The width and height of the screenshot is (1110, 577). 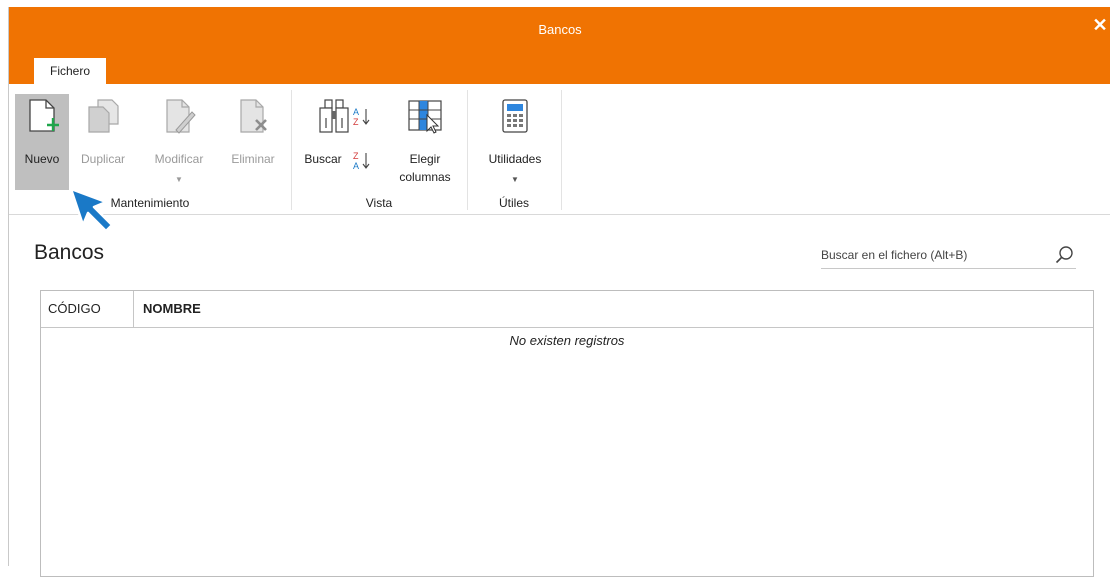 What do you see at coordinates (425, 139) in the screenshot?
I see `elegir-columnas-button: Elegir columnas` at bounding box center [425, 139].